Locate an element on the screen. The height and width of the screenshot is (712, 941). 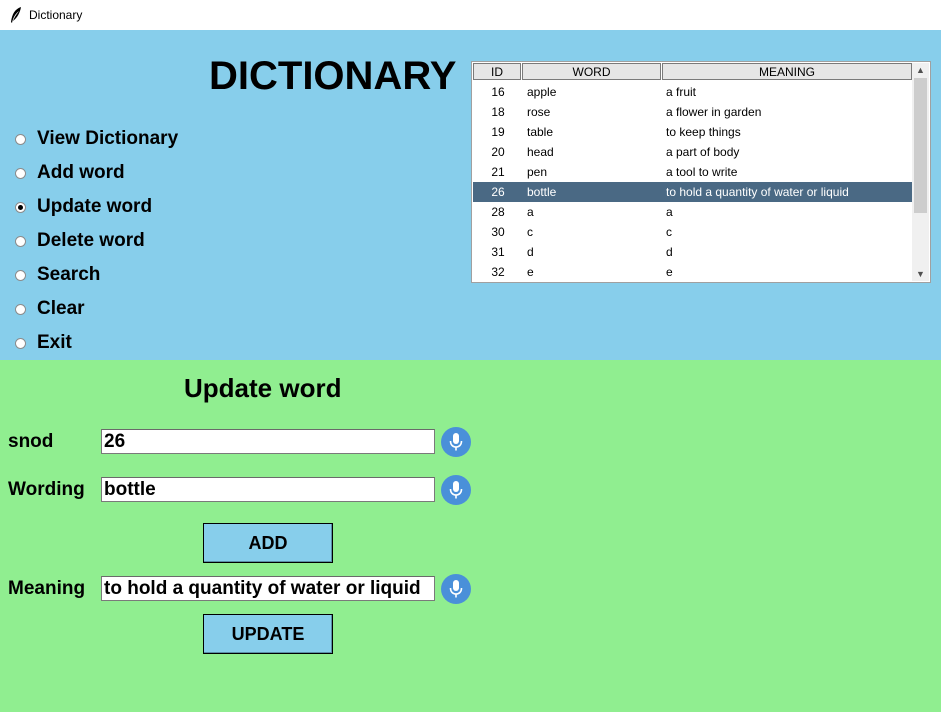
wording-input is located at coordinates (268, 489).